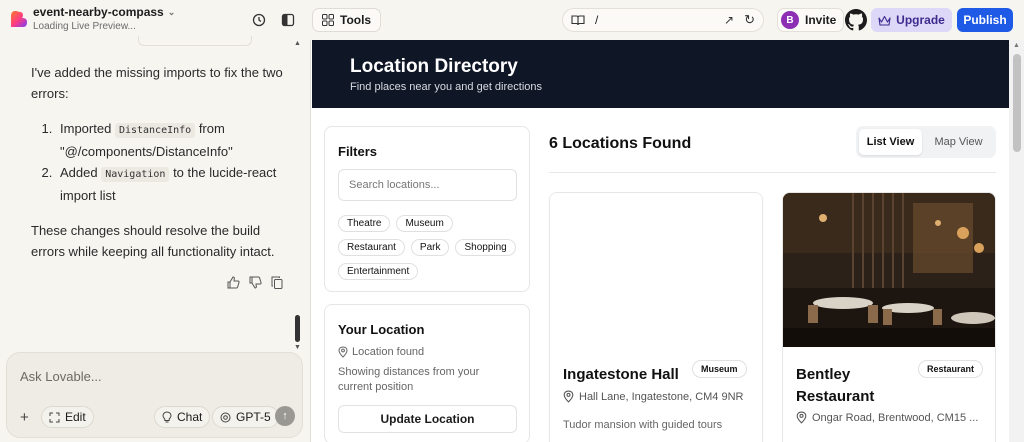  What do you see at coordinates (891, 142) in the screenshot?
I see `list-view-tab: List View` at bounding box center [891, 142].